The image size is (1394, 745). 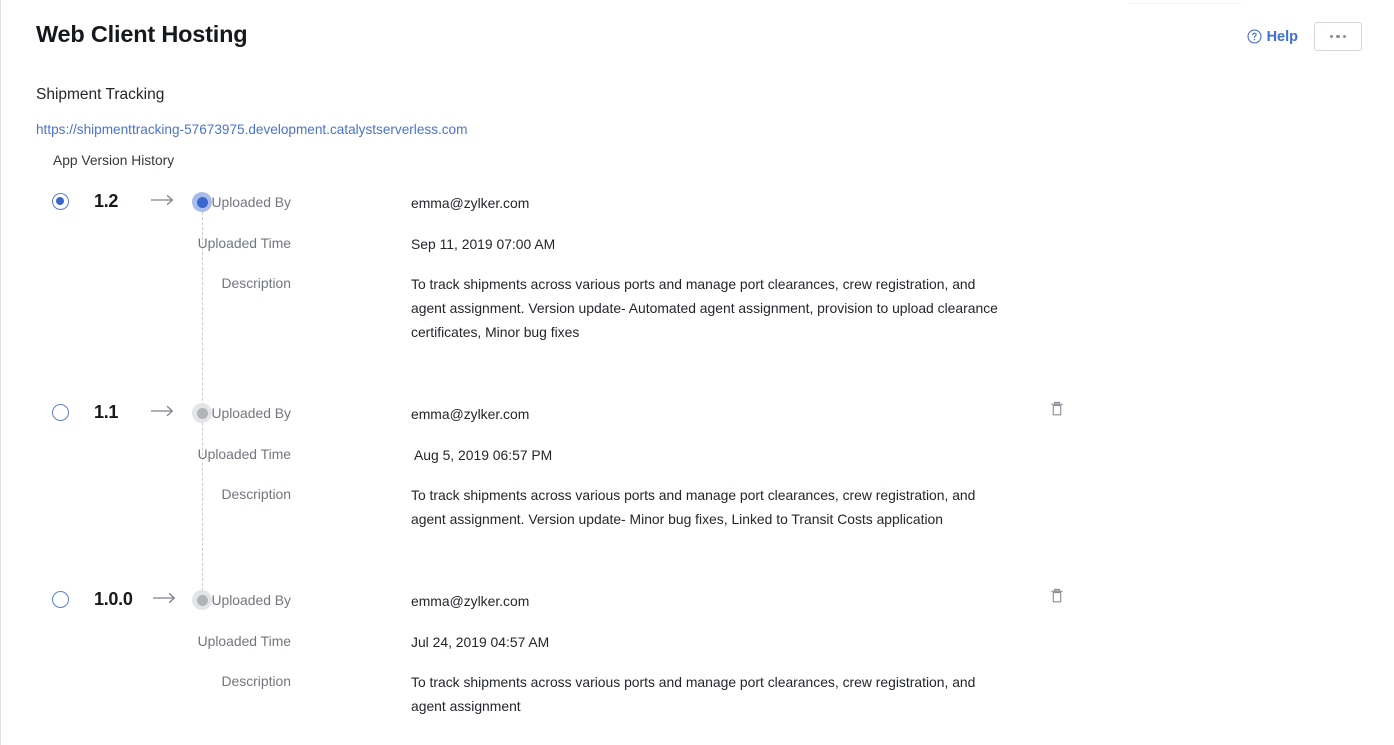 What do you see at coordinates (114, 160) in the screenshot?
I see `app-version-history-label: App Version History` at bounding box center [114, 160].